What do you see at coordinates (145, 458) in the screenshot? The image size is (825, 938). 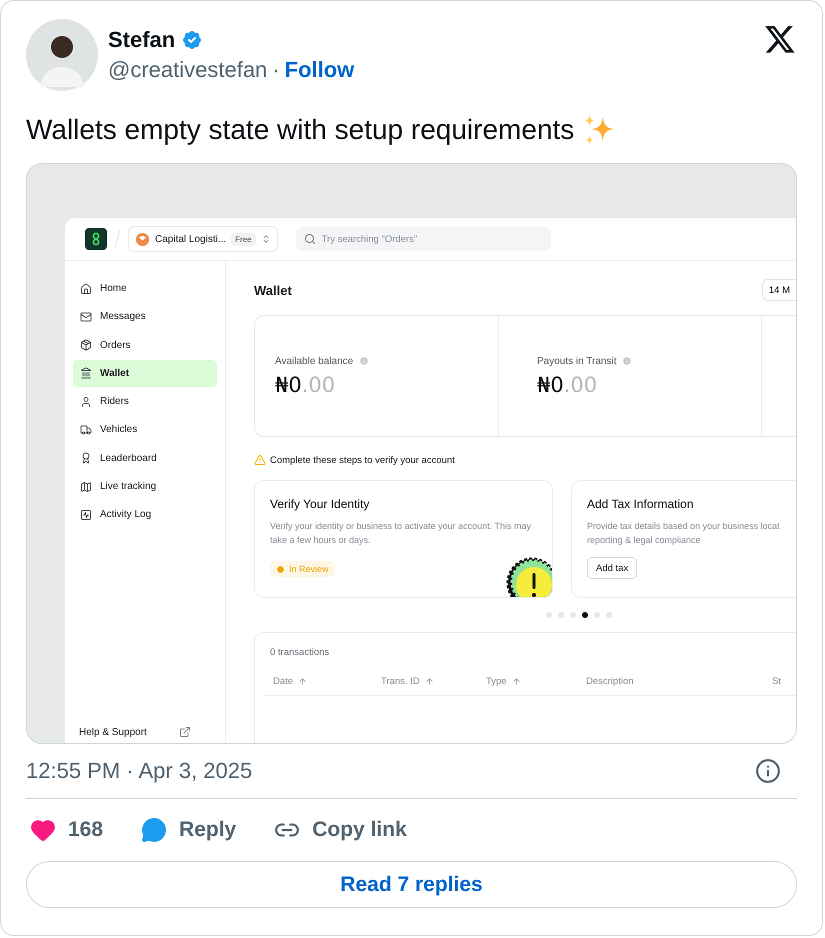 I see `sidebar-item: Leaderboard` at bounding box center [145, 458].